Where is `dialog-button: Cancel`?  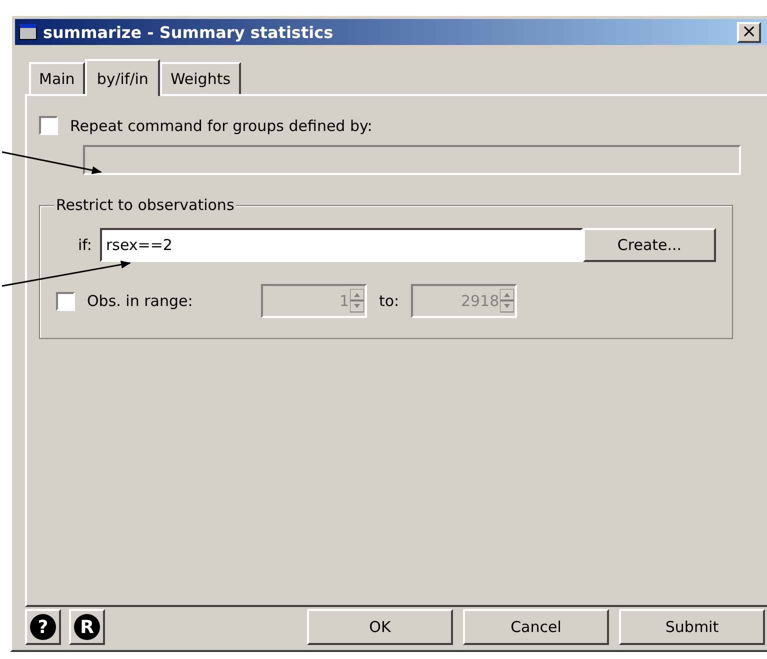
dialog-button: Cancel is located at coordinates (536, 627).